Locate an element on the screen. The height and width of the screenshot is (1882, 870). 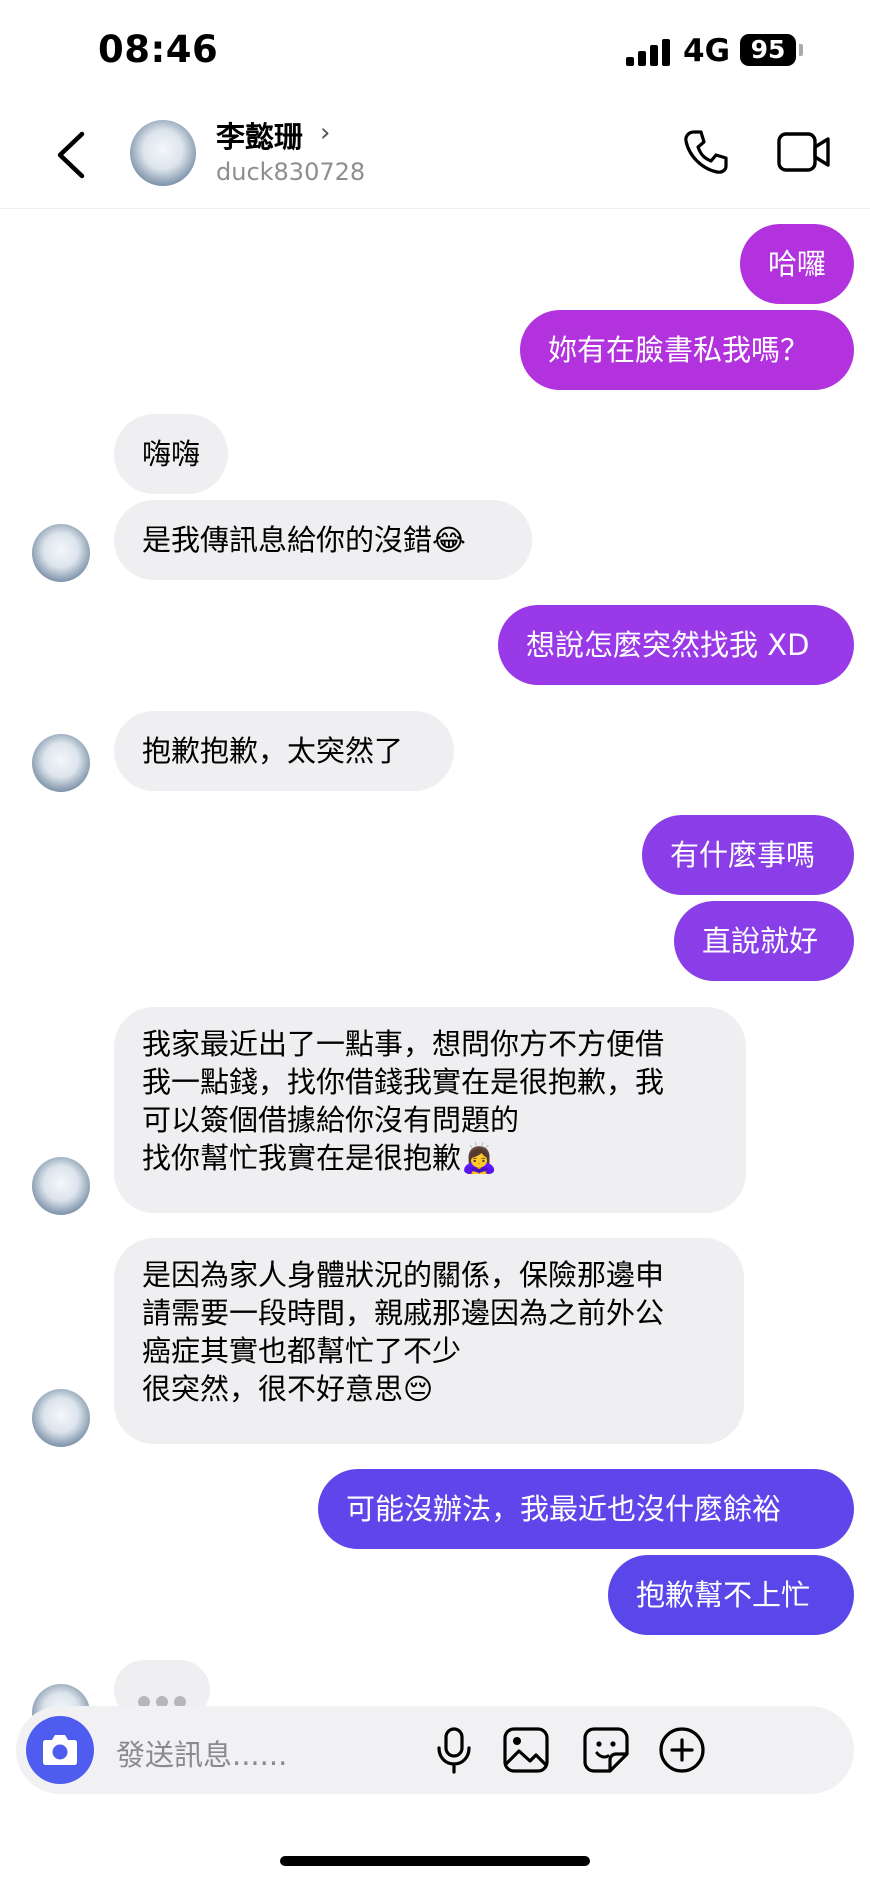
message-bubble-outgoing: 妳有在臉書私我嗎？ is located at coordinates (687, 350).